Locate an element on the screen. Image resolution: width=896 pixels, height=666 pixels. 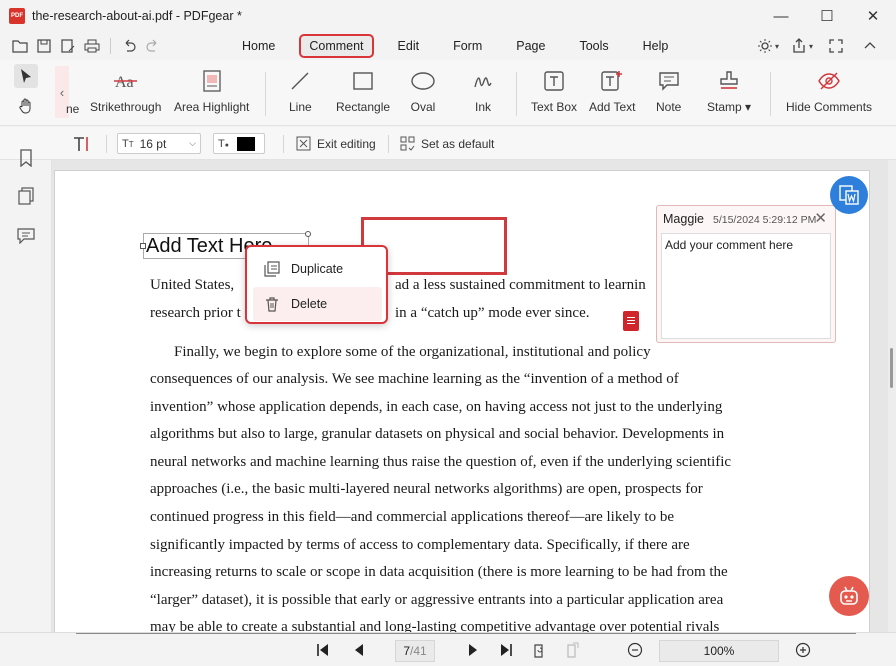
left-sidebar is located at coordinates (26, 407).